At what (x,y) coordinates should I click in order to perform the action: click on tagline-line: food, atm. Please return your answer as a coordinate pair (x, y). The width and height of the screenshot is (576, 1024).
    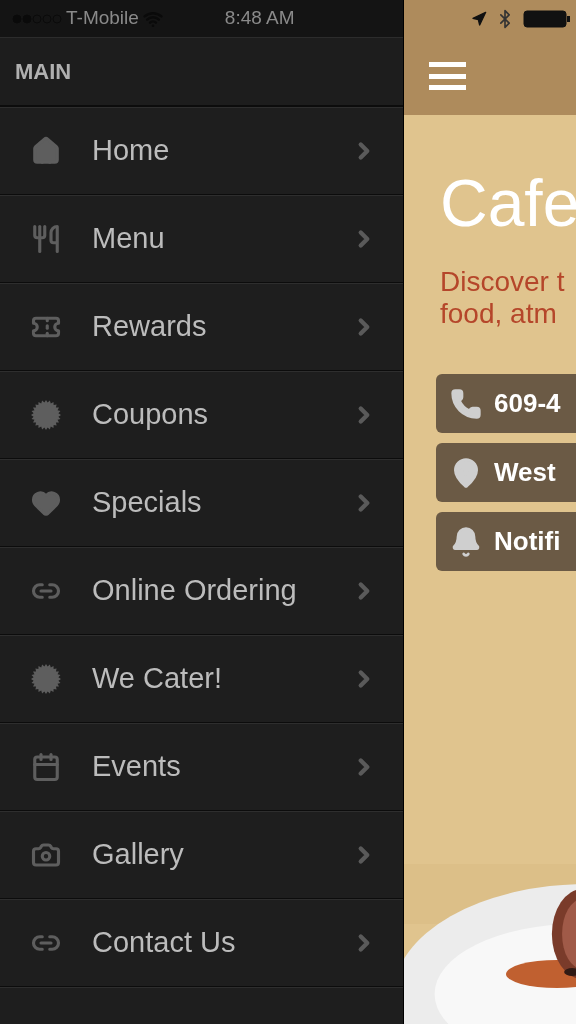
    Looking at the image, I should click on (499, 314).